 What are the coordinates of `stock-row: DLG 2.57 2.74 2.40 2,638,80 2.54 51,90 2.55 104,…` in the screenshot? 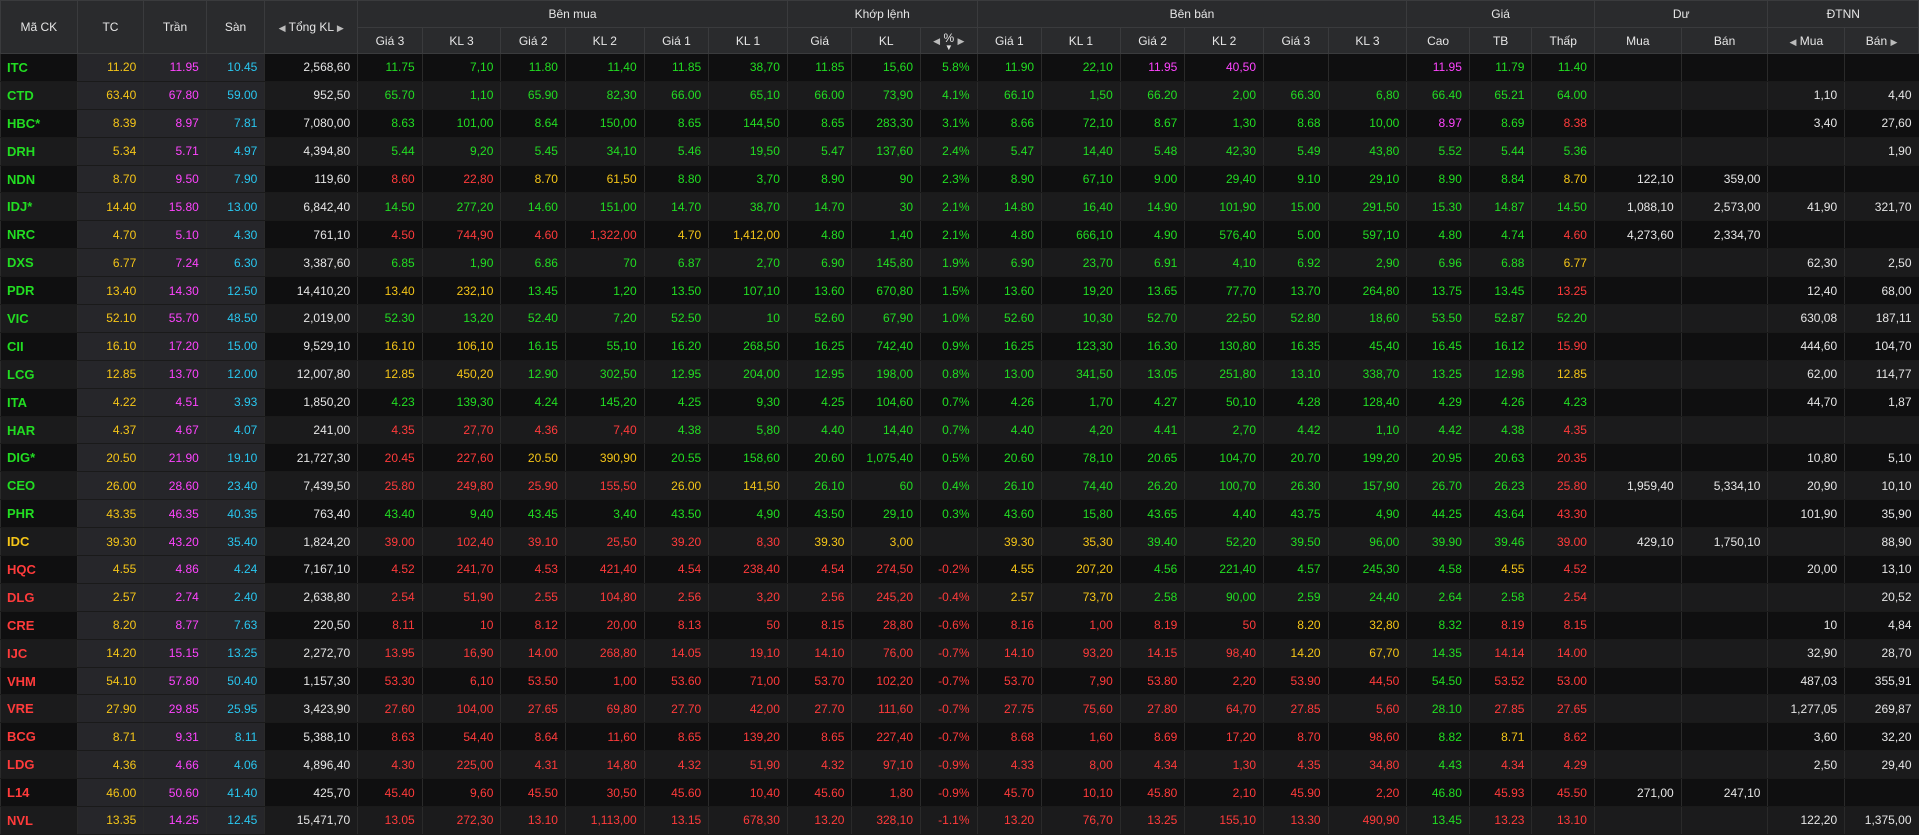 It's located at (959, 597).